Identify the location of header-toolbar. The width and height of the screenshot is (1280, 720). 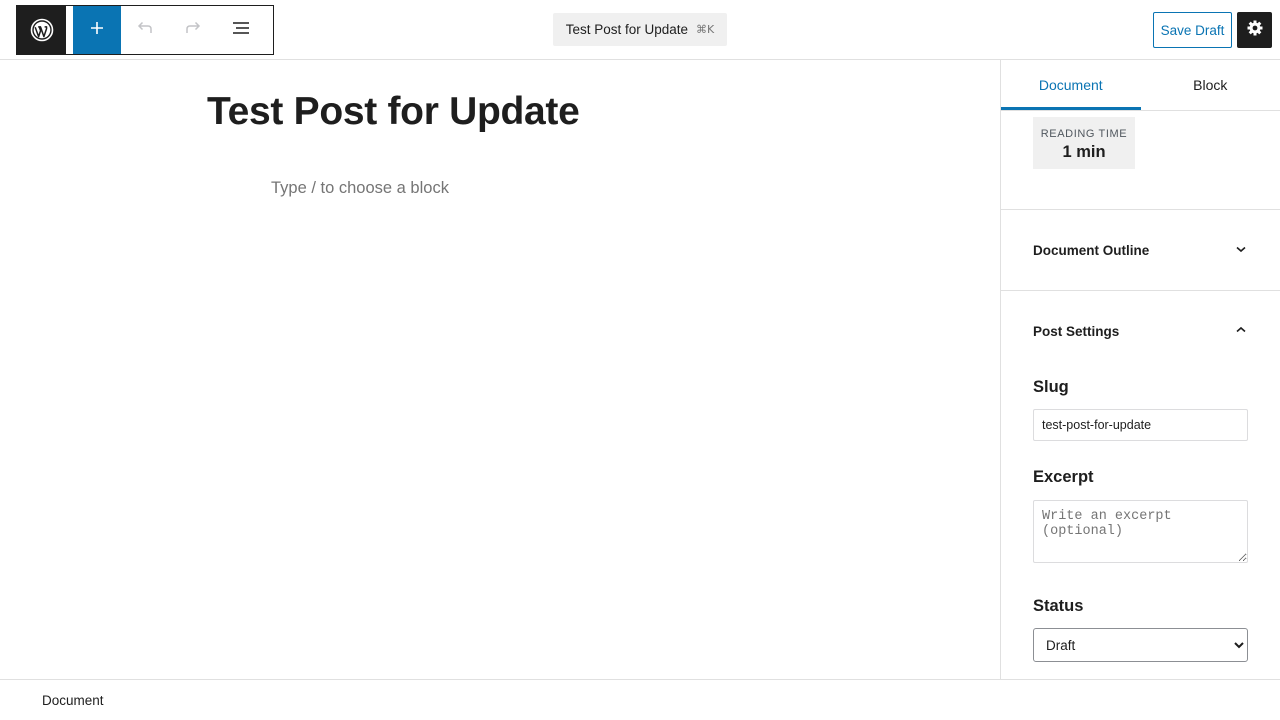
(145, 30).